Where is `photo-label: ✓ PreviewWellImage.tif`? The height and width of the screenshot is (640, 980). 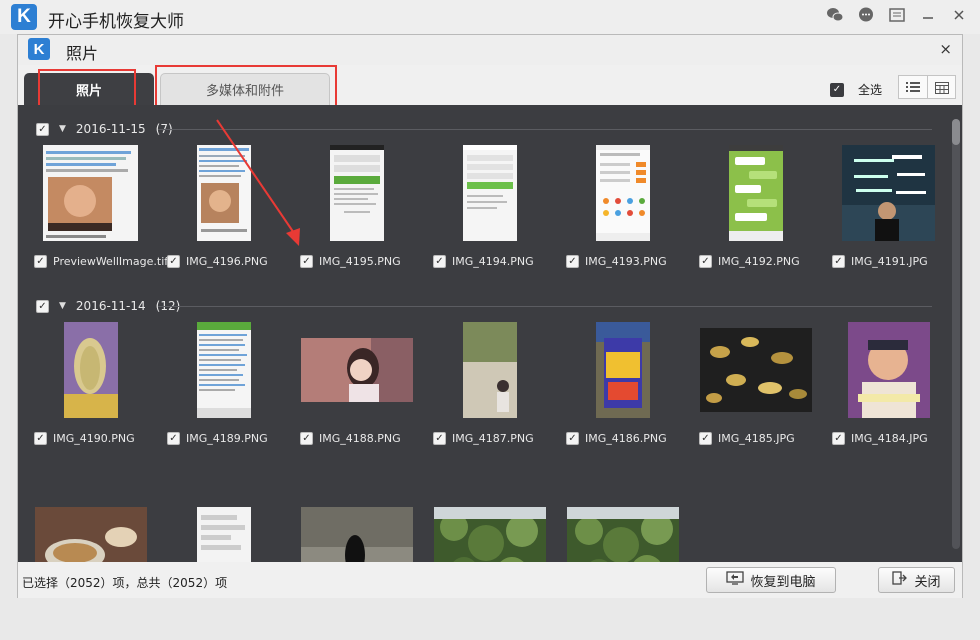 photo-label: ✓ PreviewWellImage.tif is located at coordinates (101, 261).